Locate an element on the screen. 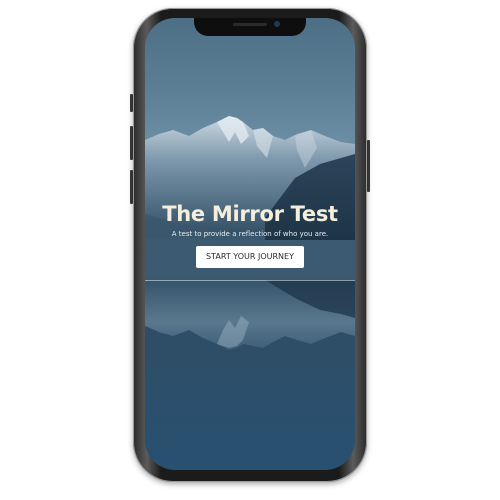  start-journey-button: START YOUR JOURNEY is located at coordinates (250, 257).